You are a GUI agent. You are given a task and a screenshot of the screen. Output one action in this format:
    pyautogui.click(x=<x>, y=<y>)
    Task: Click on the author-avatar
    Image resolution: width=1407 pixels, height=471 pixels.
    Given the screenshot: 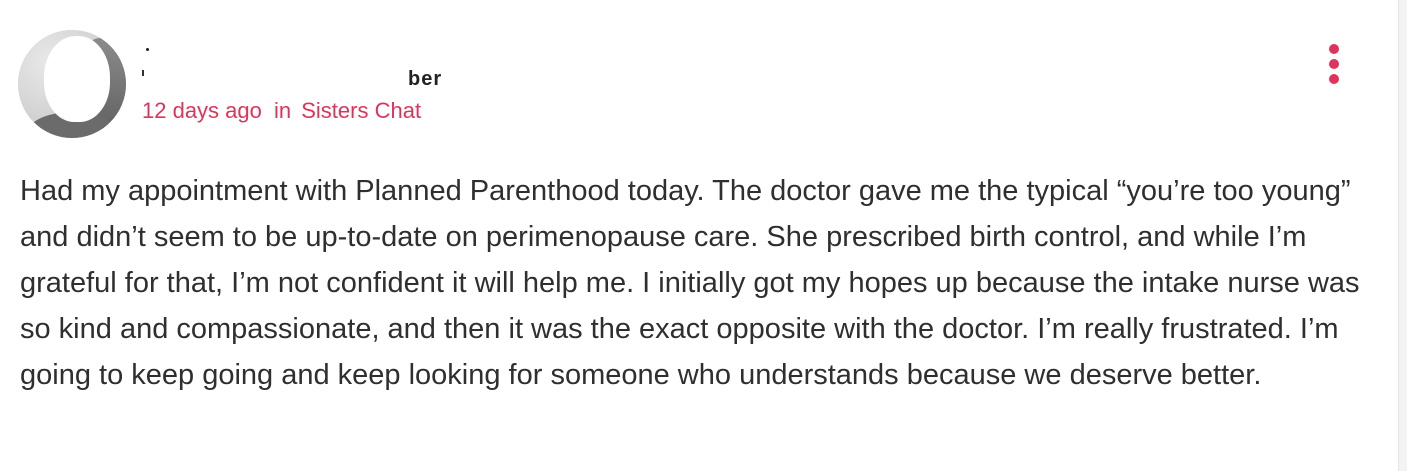 What is the action you would take?
    pyautogui.click(x=72, y=84)
    